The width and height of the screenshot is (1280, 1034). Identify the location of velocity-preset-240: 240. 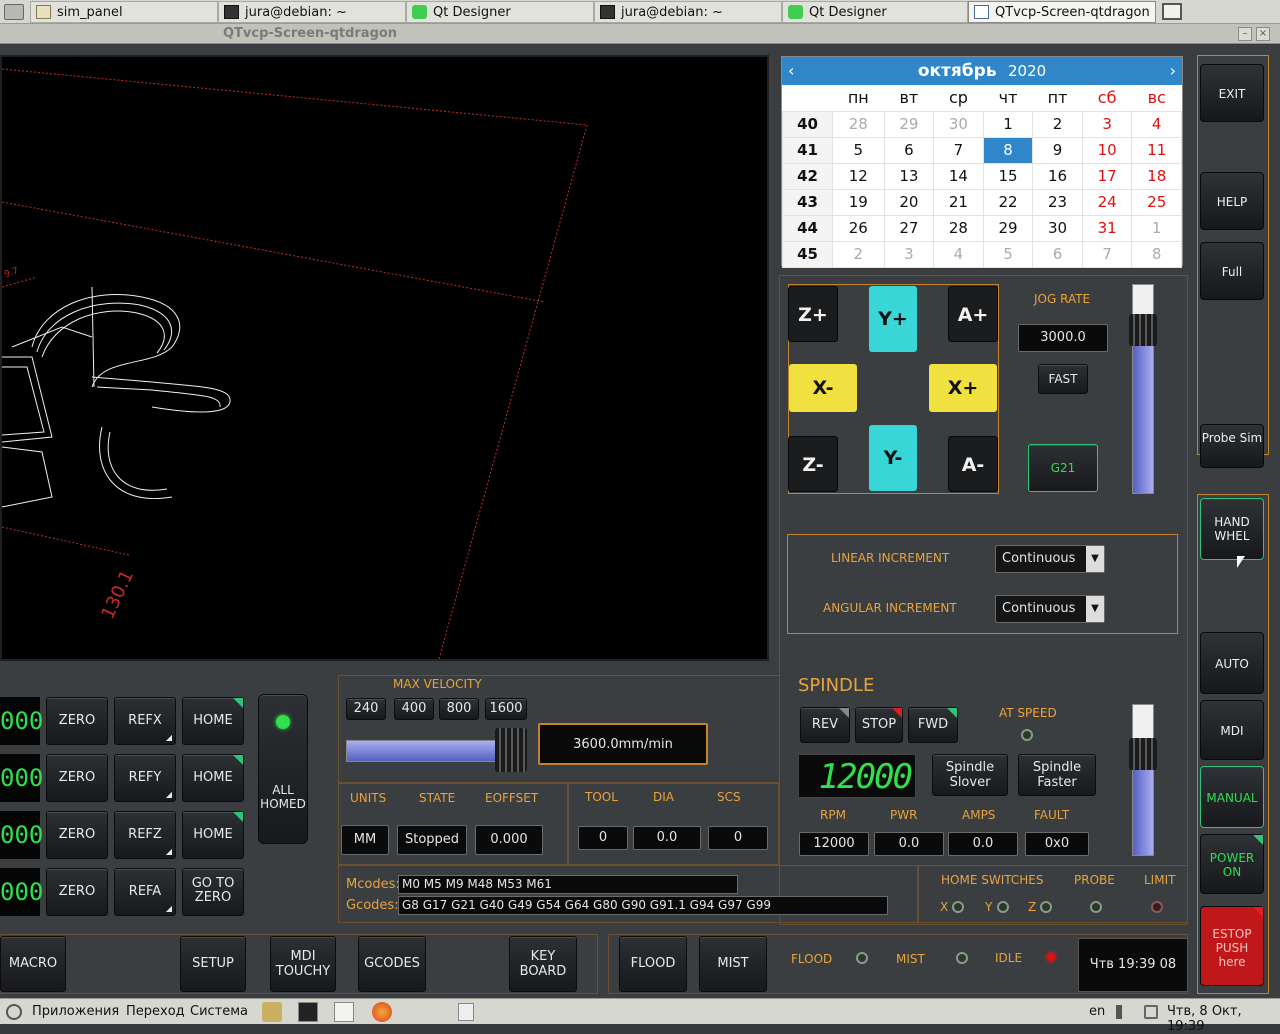
(366, 709).